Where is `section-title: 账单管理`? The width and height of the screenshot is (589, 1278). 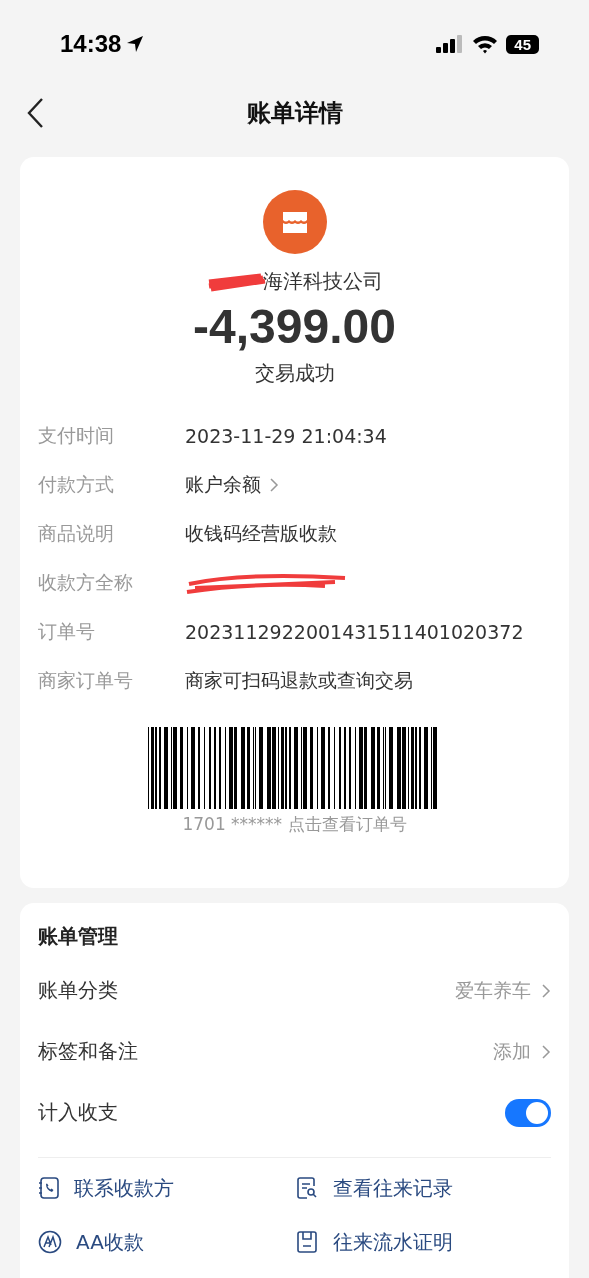
section-title: 账单管理 is located at coordinates (78, 936).